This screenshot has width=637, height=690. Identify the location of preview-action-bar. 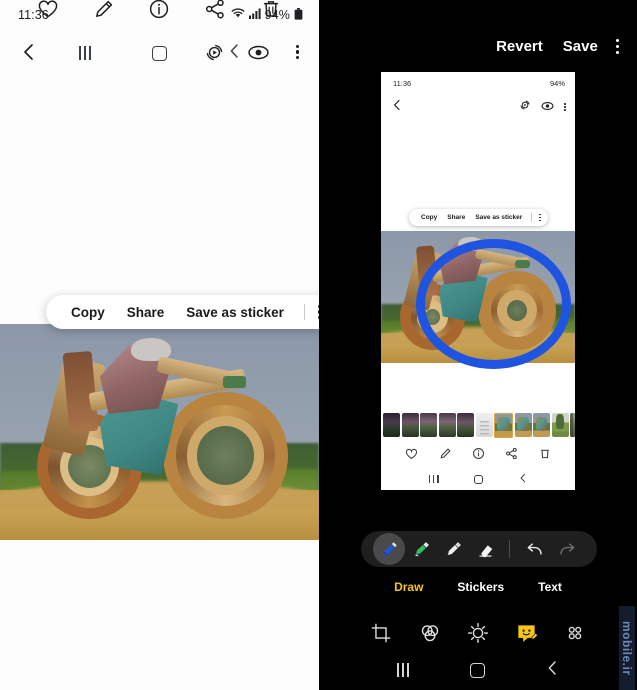
(478, 456).